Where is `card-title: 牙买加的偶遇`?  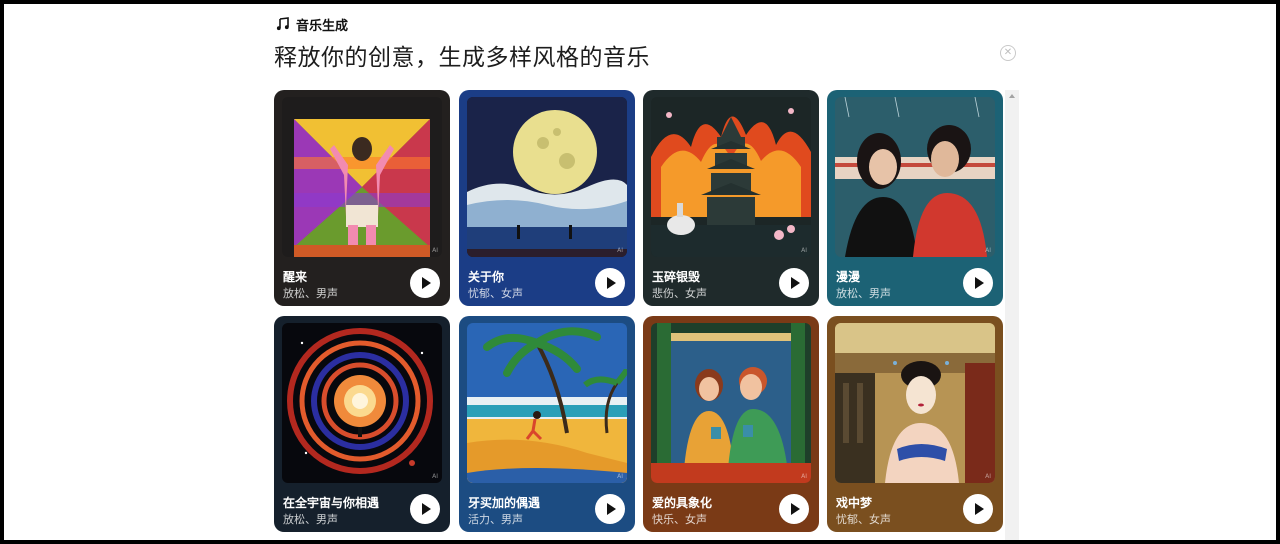 card-title: 牙买加的偶遇 is located at coordinates (504, 503).